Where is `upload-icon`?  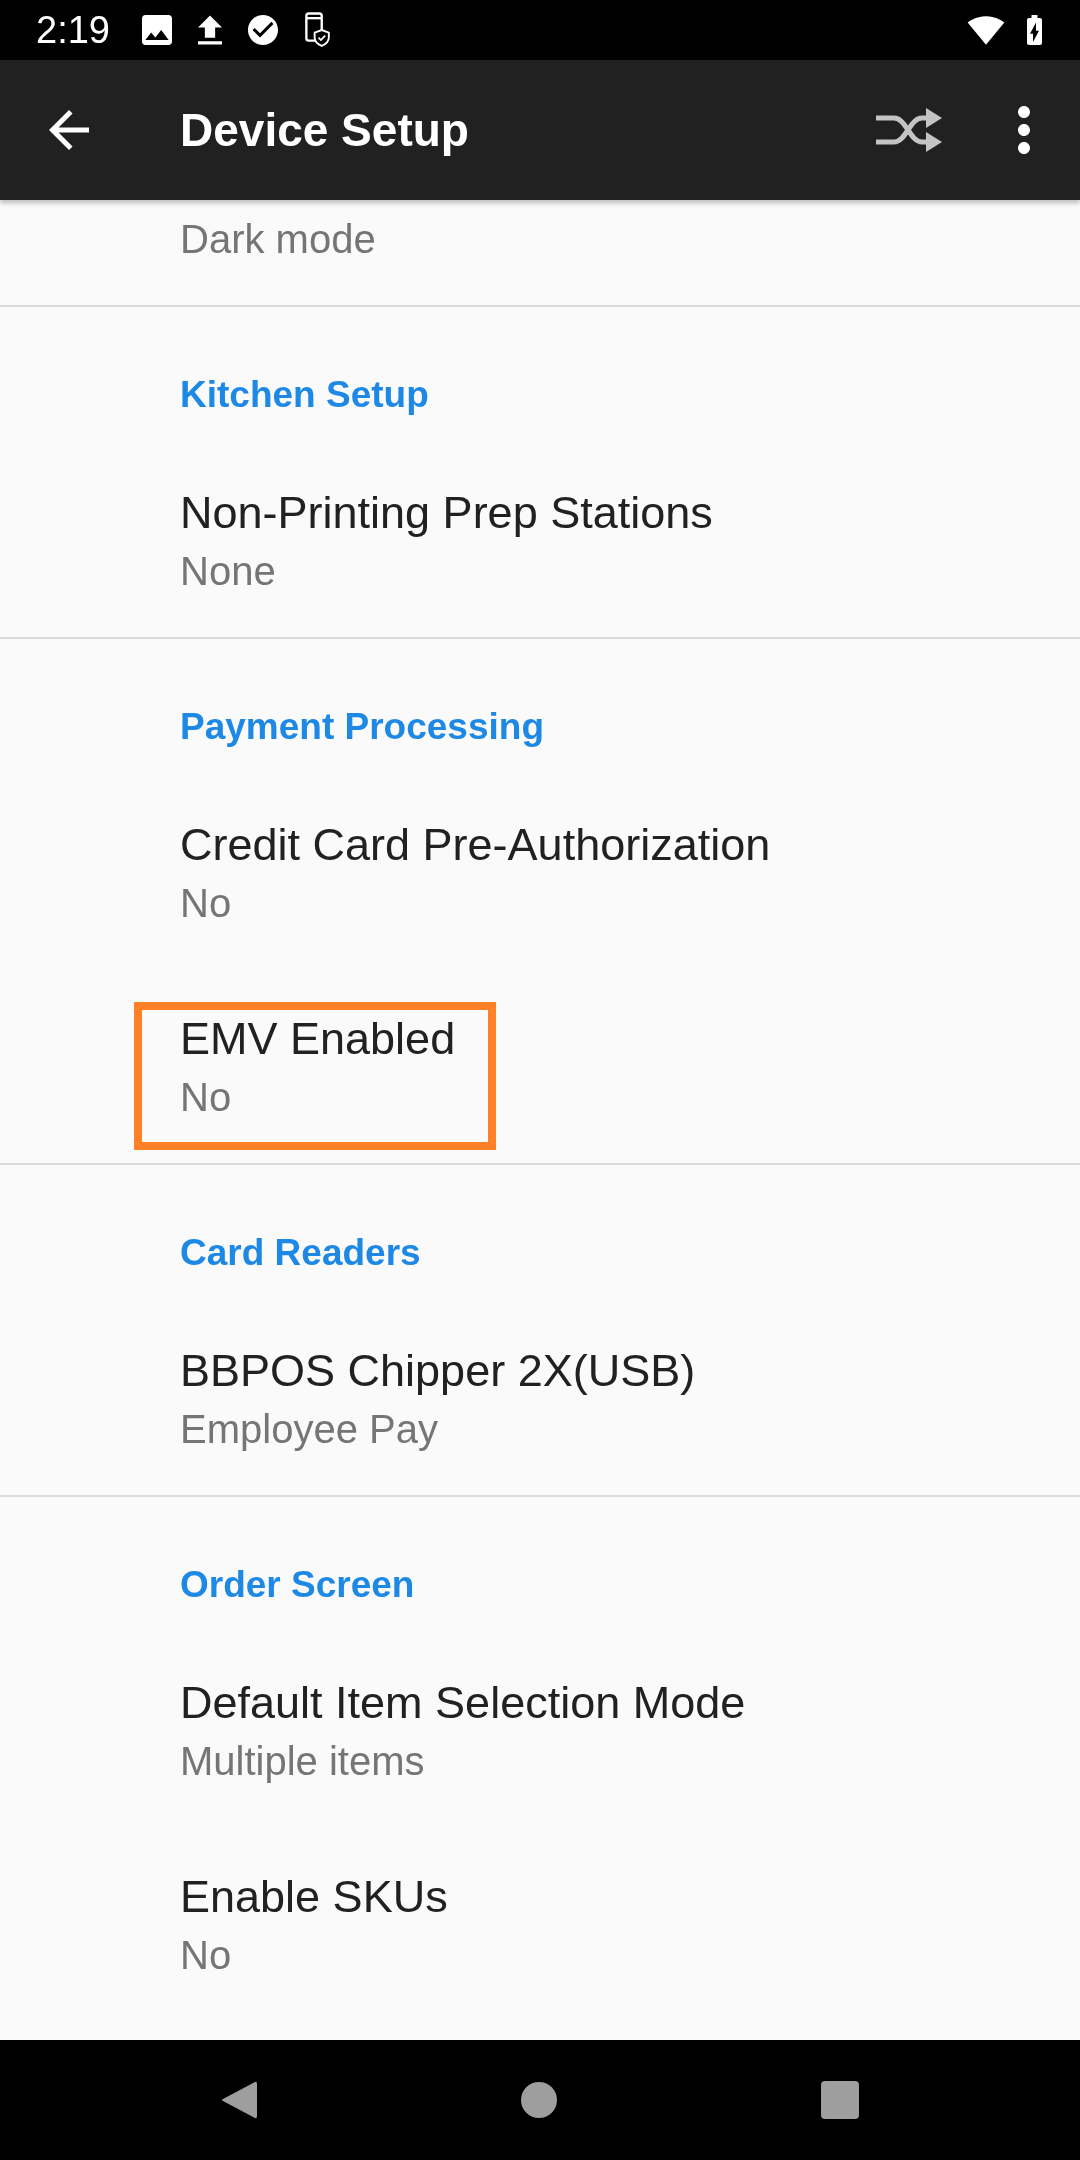
upload-icon is located at coordinates (209, 30).